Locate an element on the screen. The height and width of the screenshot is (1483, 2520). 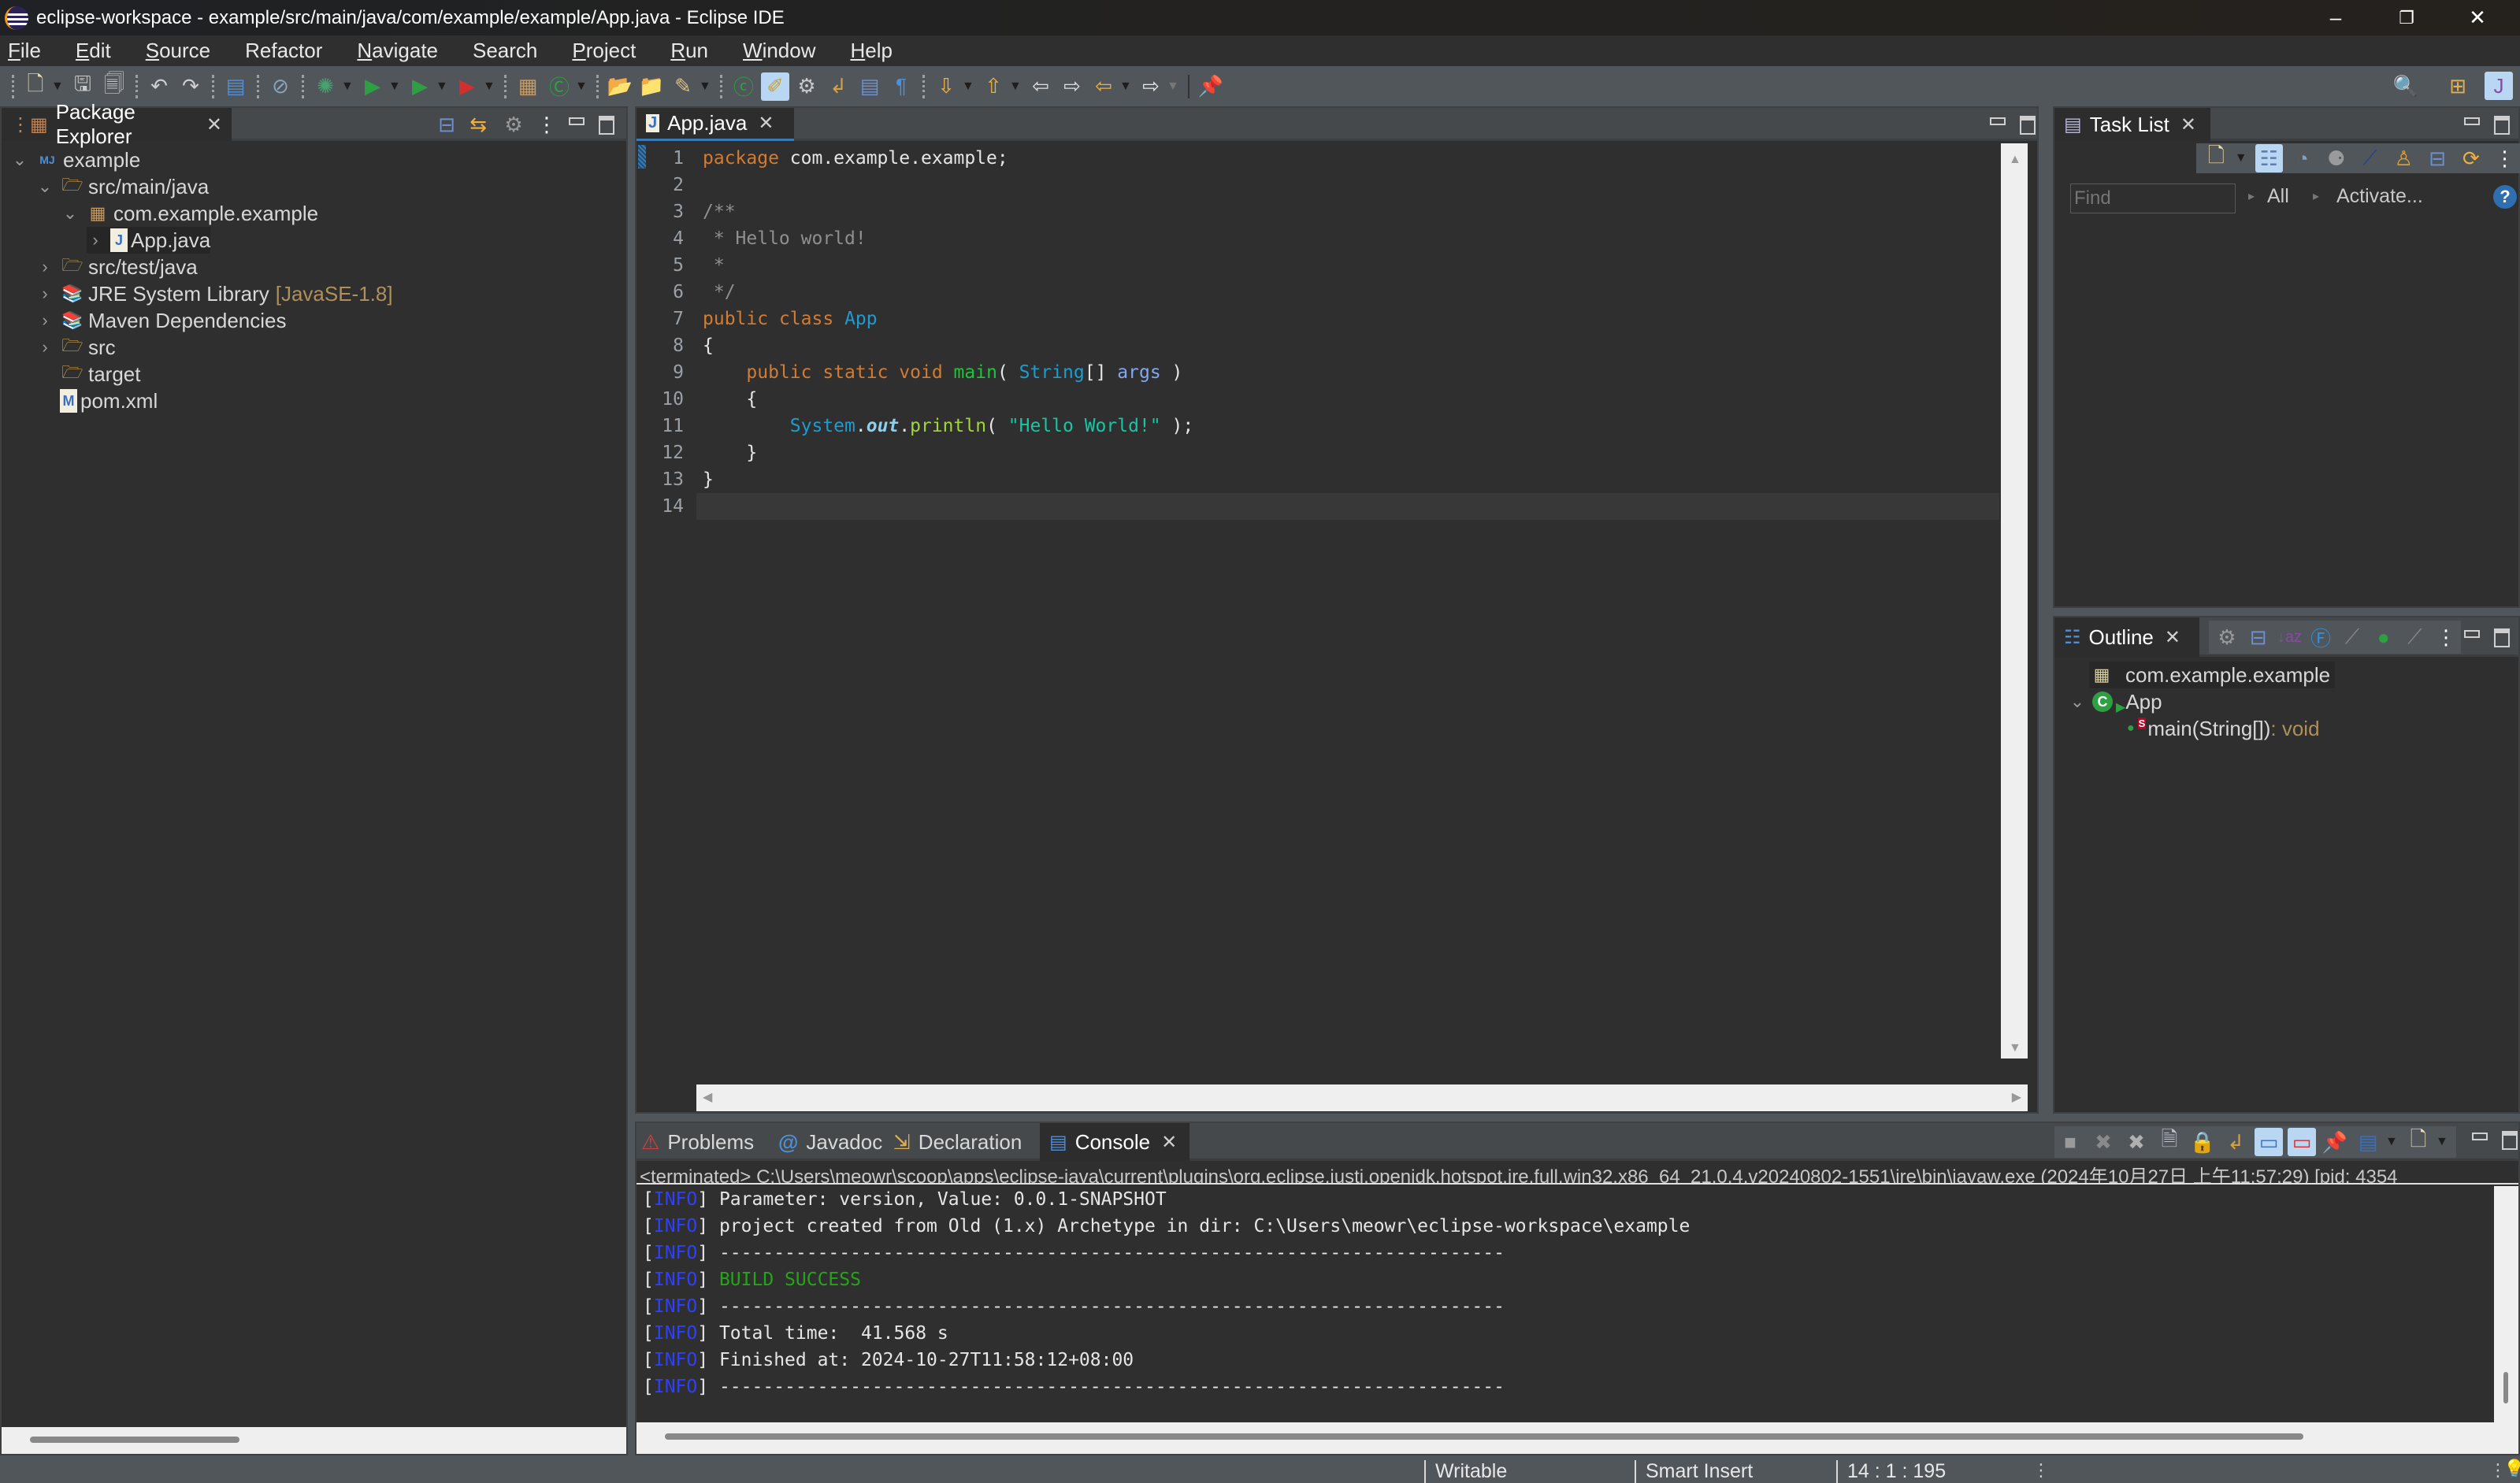
help-icon: ? is located at coordinates (2505, 197).